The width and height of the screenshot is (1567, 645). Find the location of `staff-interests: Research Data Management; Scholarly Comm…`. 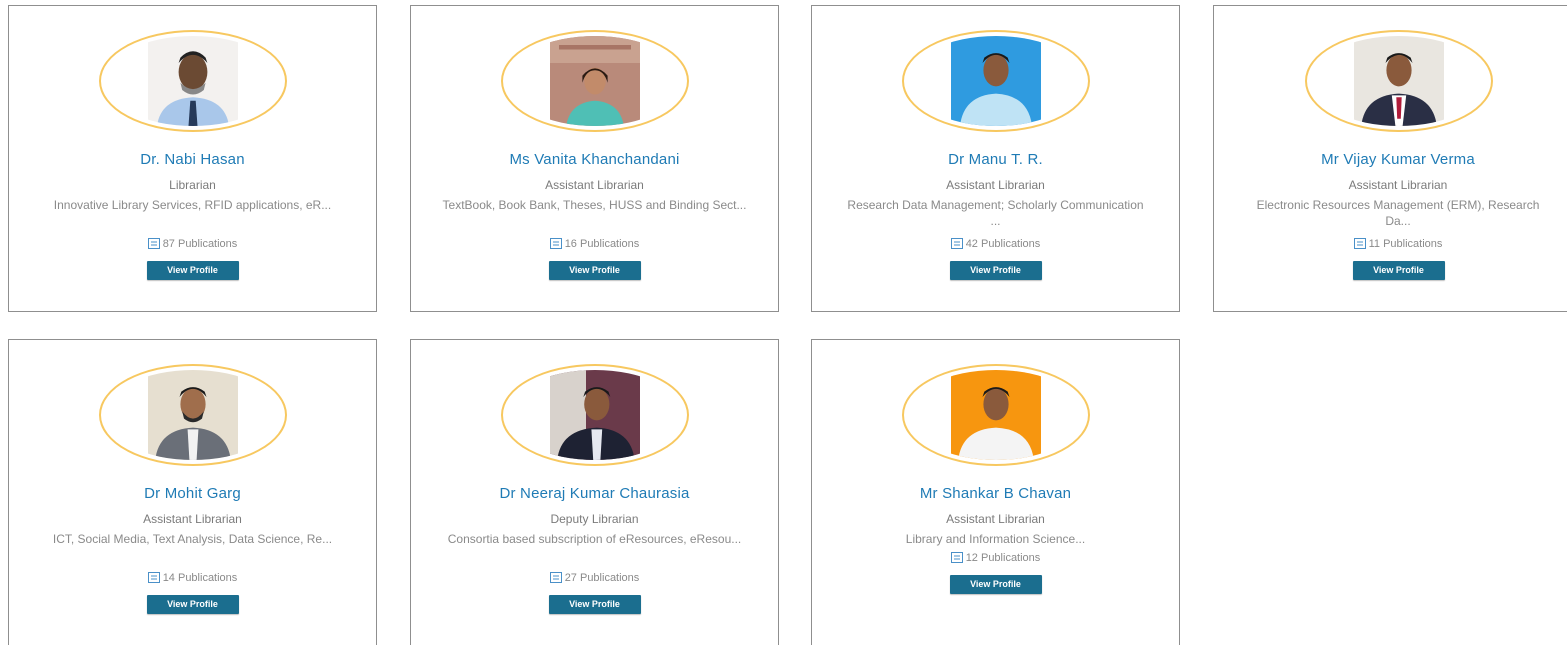

staff-interests: Research Data Management; Scholarly Comm… is located at coordinates (995, 213).